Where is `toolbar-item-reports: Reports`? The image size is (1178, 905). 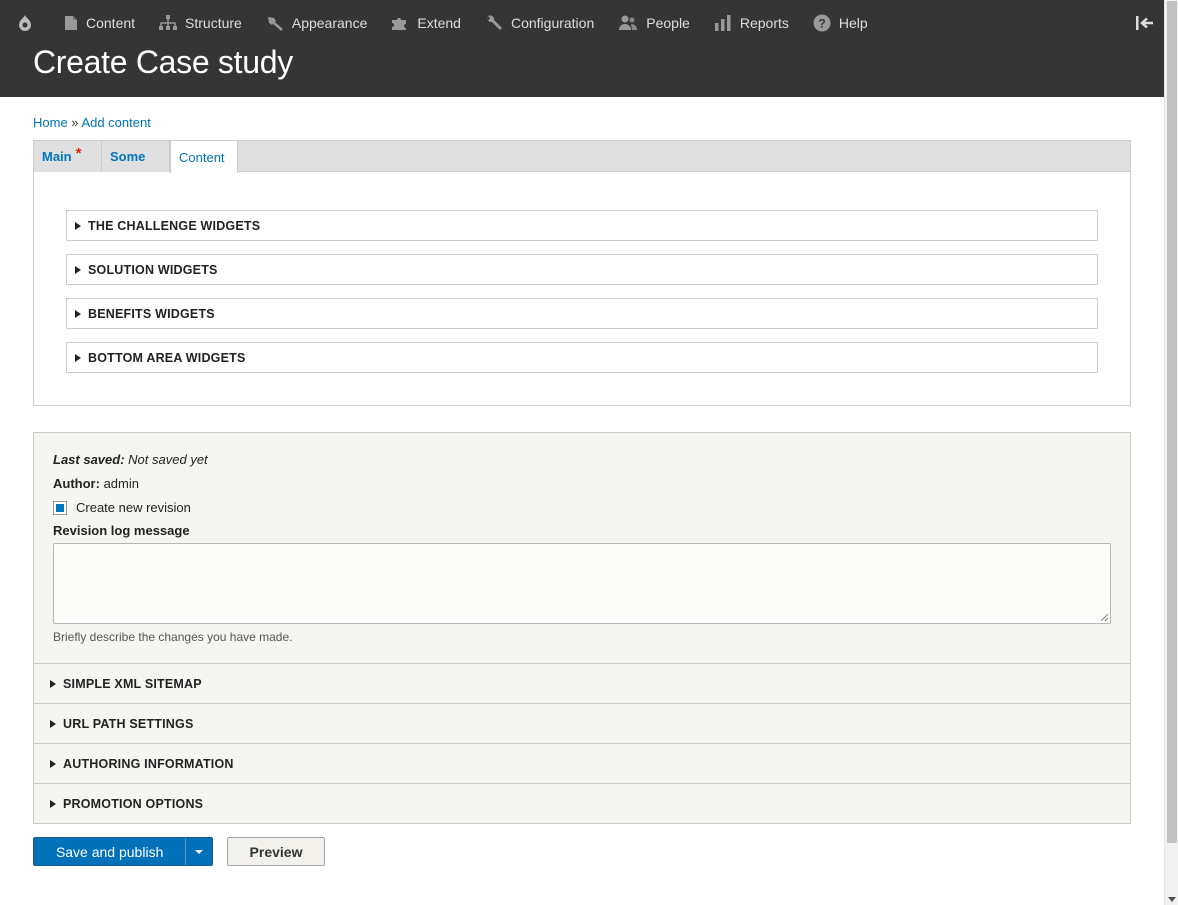
toolbar-item-reports: Reports is located at coordinates (751, 23).